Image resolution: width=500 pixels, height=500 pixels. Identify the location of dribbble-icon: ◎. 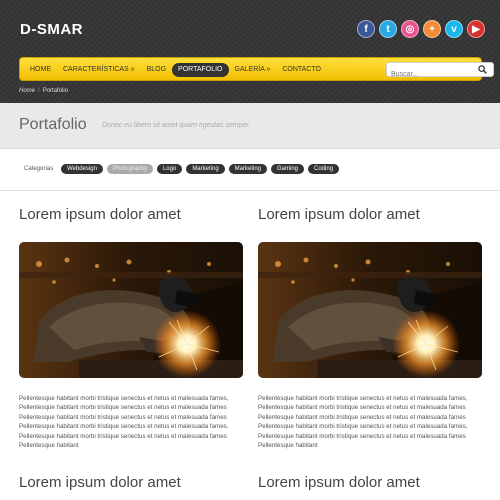
(410, 29).